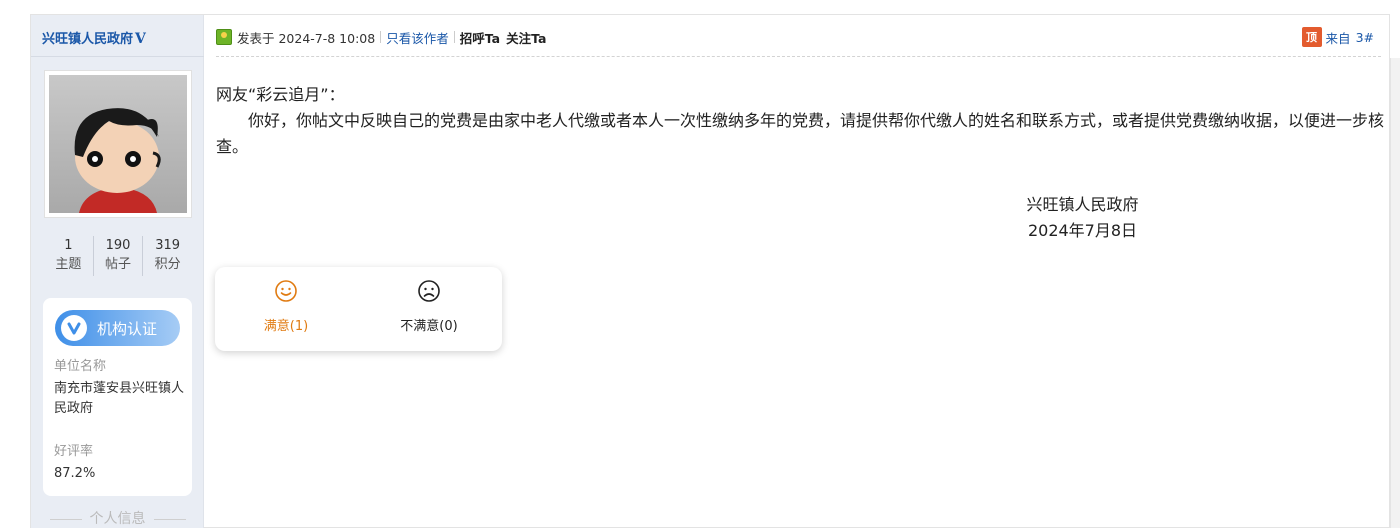 The width and height of the screenshot is (1400, 528). I want to click on top-post-icon: 顶, so click(1311, 37).